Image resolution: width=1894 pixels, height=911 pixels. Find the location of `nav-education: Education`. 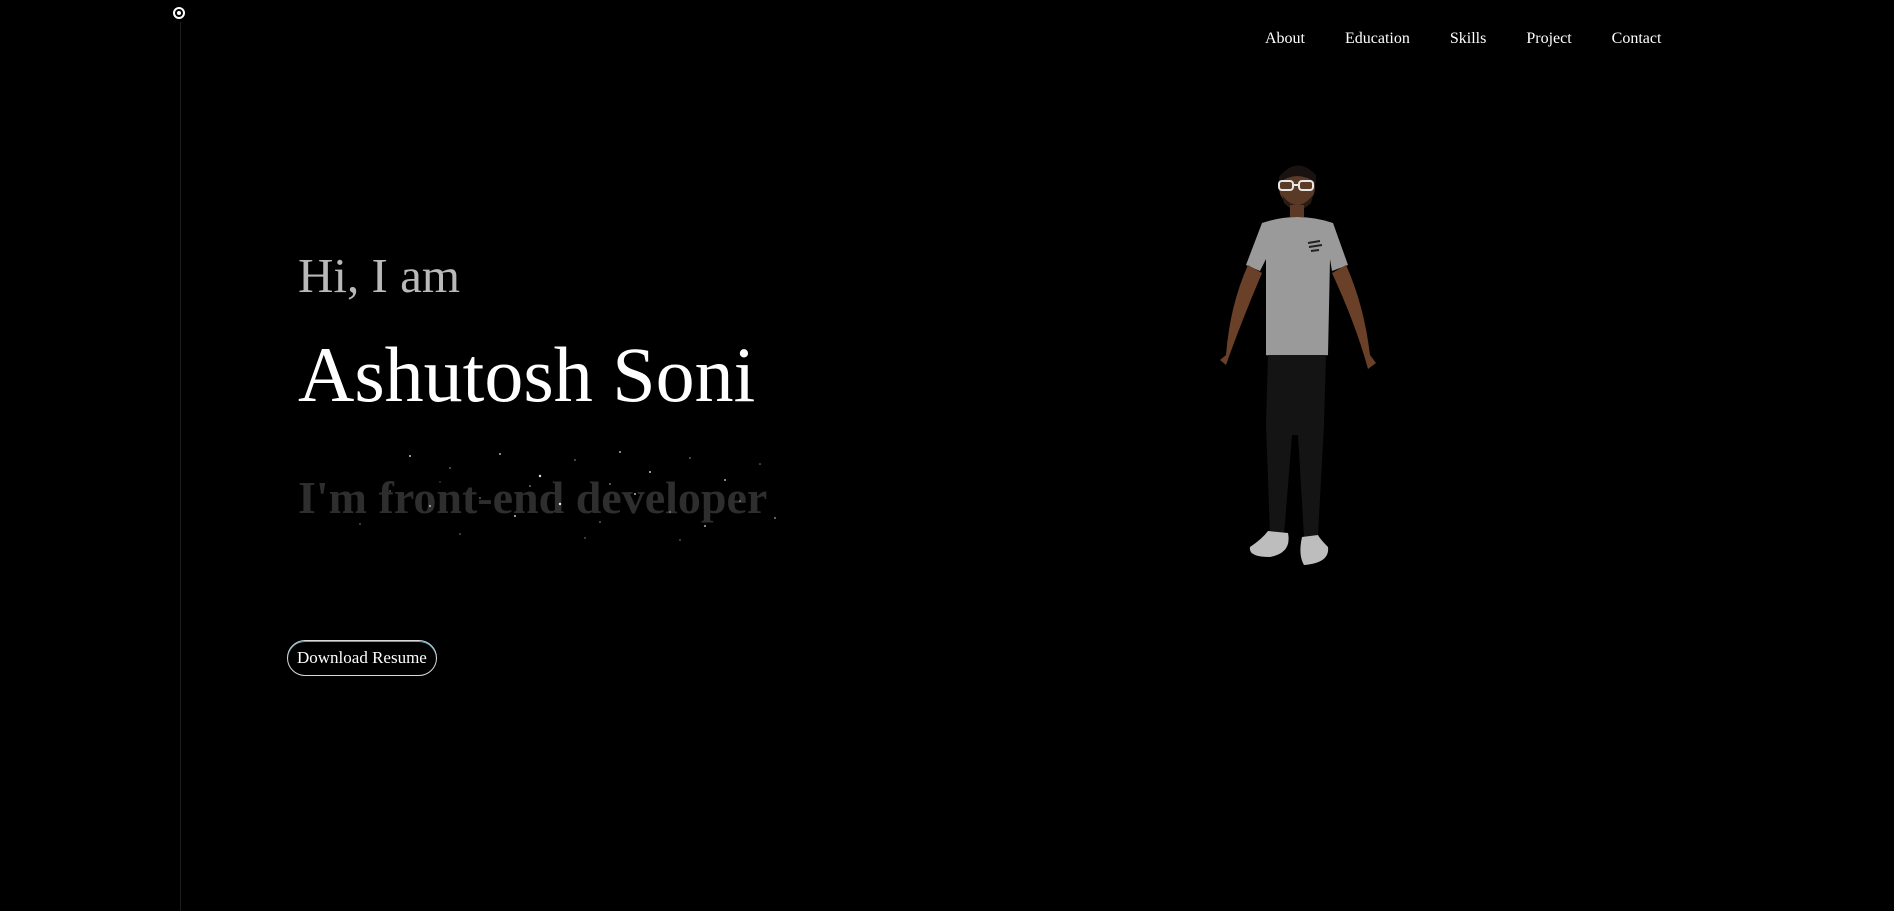

nav-education: Education is located at coordinates (1377, 39).